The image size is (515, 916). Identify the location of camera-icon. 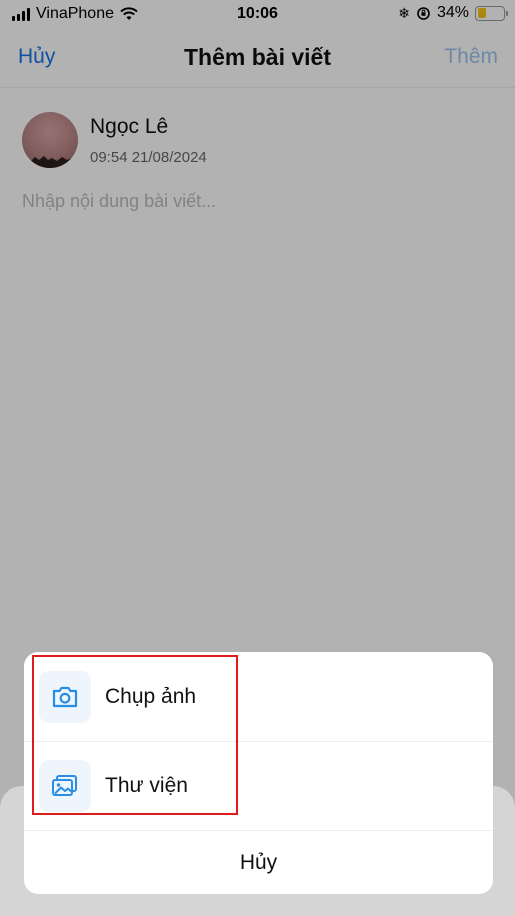
(65, 696).